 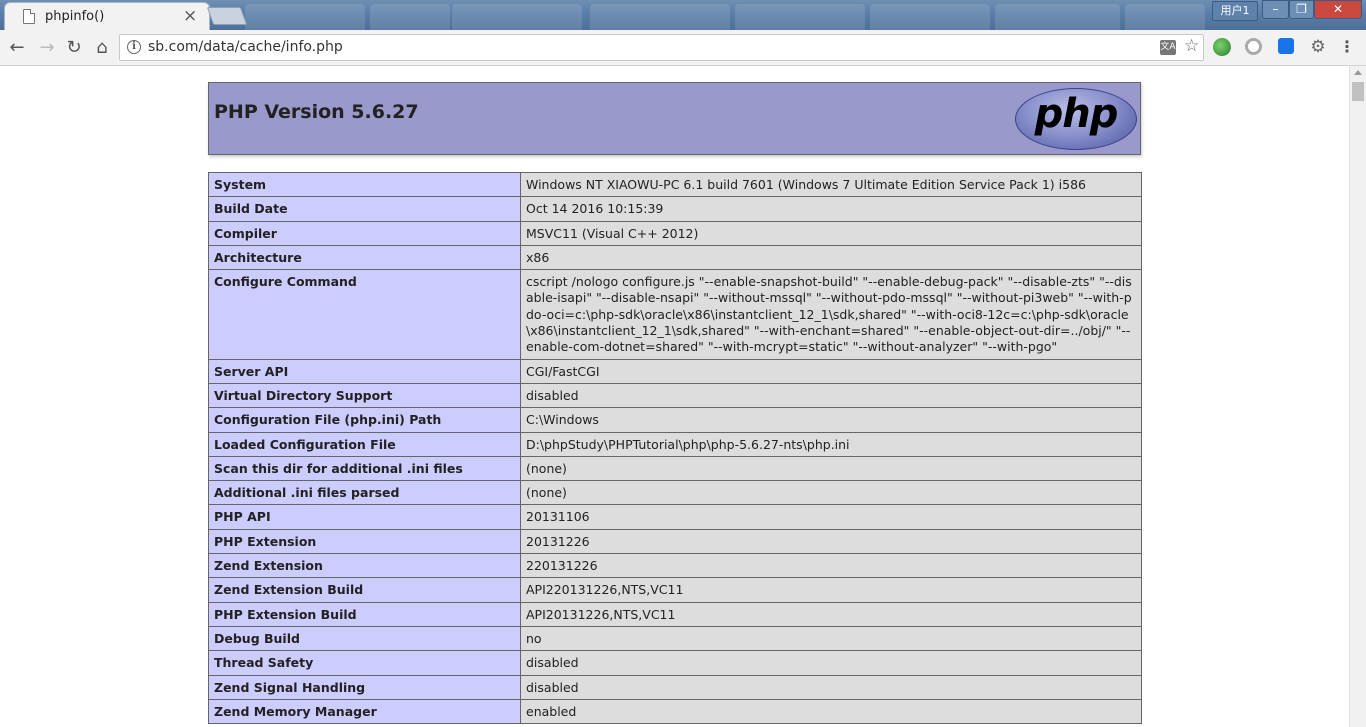 What do you see at coordinates (1235, 11) in the screenshot?
I see `profile-button: 用户1` at bounding box center [1235, 11].